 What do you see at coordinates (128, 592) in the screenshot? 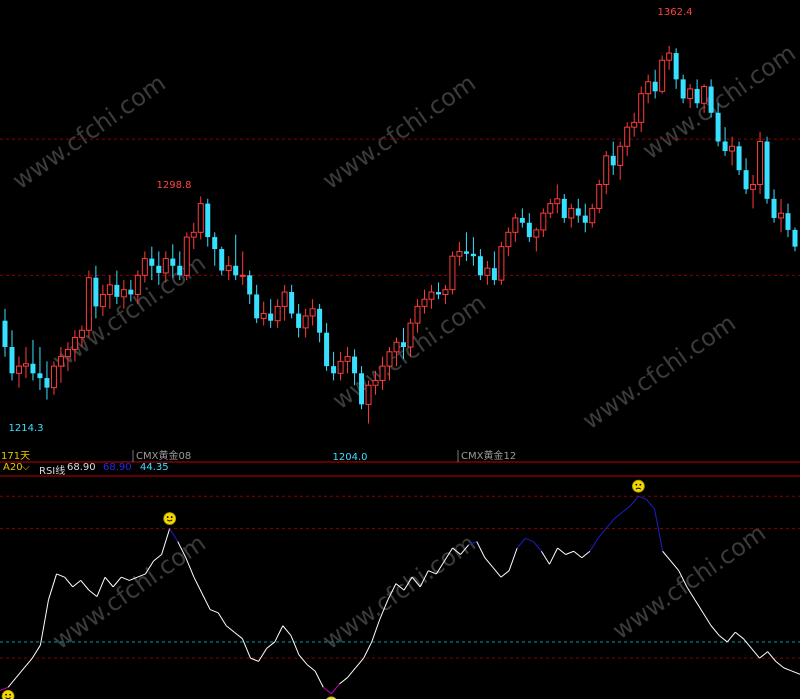
I see `watermark-6: www.cfchi.com` at bounding box center [128, 592].